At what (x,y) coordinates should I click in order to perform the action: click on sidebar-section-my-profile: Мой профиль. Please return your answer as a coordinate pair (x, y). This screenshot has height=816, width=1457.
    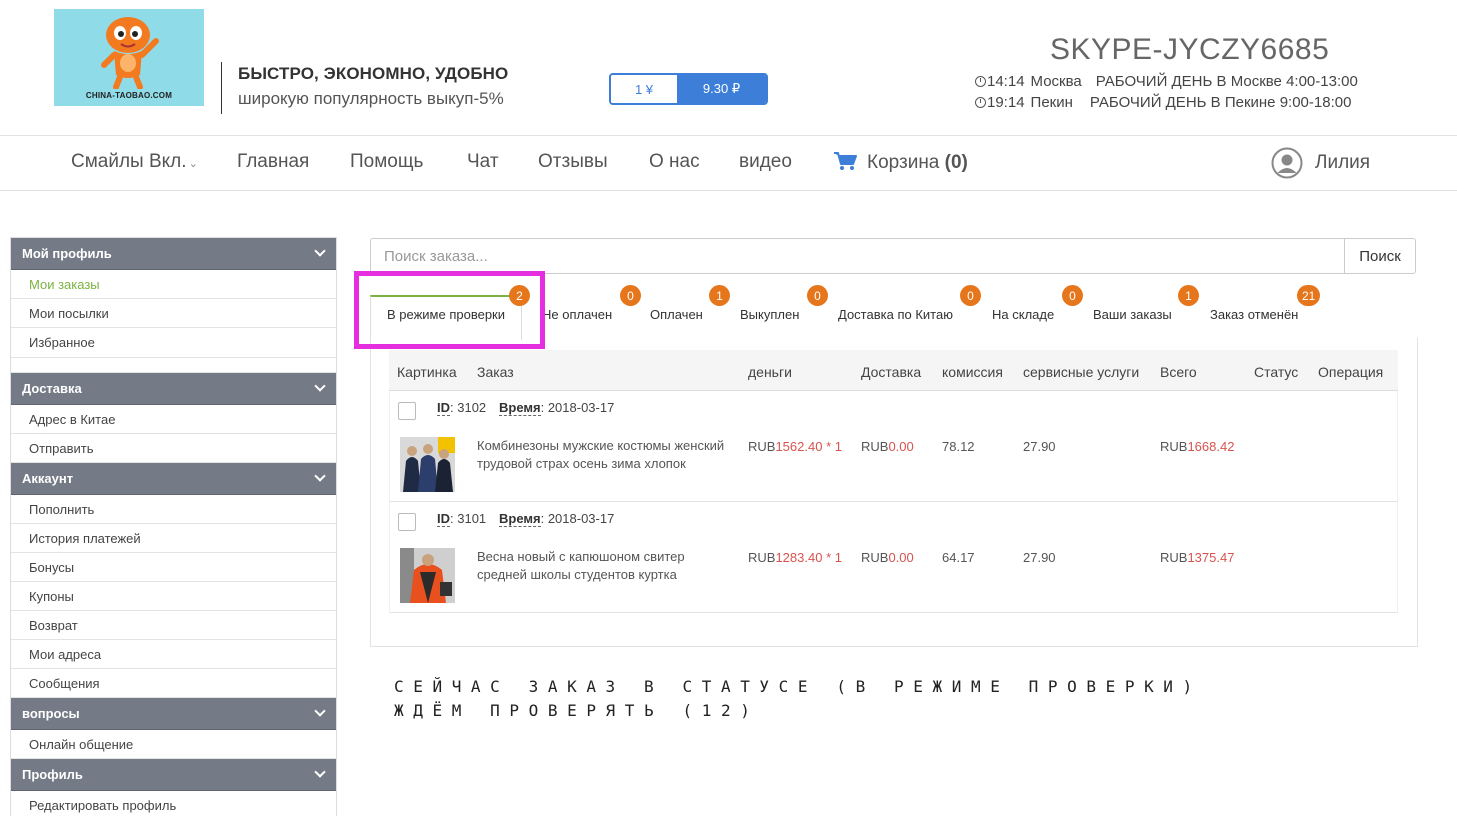
    Looking at the image, I should click on (173, 254).